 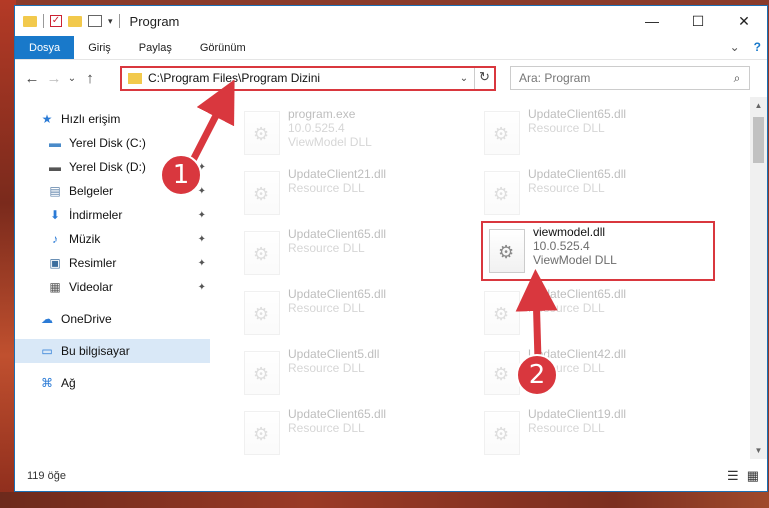 I want to click on step-2-badge: 2, so click(x=537, y=375).